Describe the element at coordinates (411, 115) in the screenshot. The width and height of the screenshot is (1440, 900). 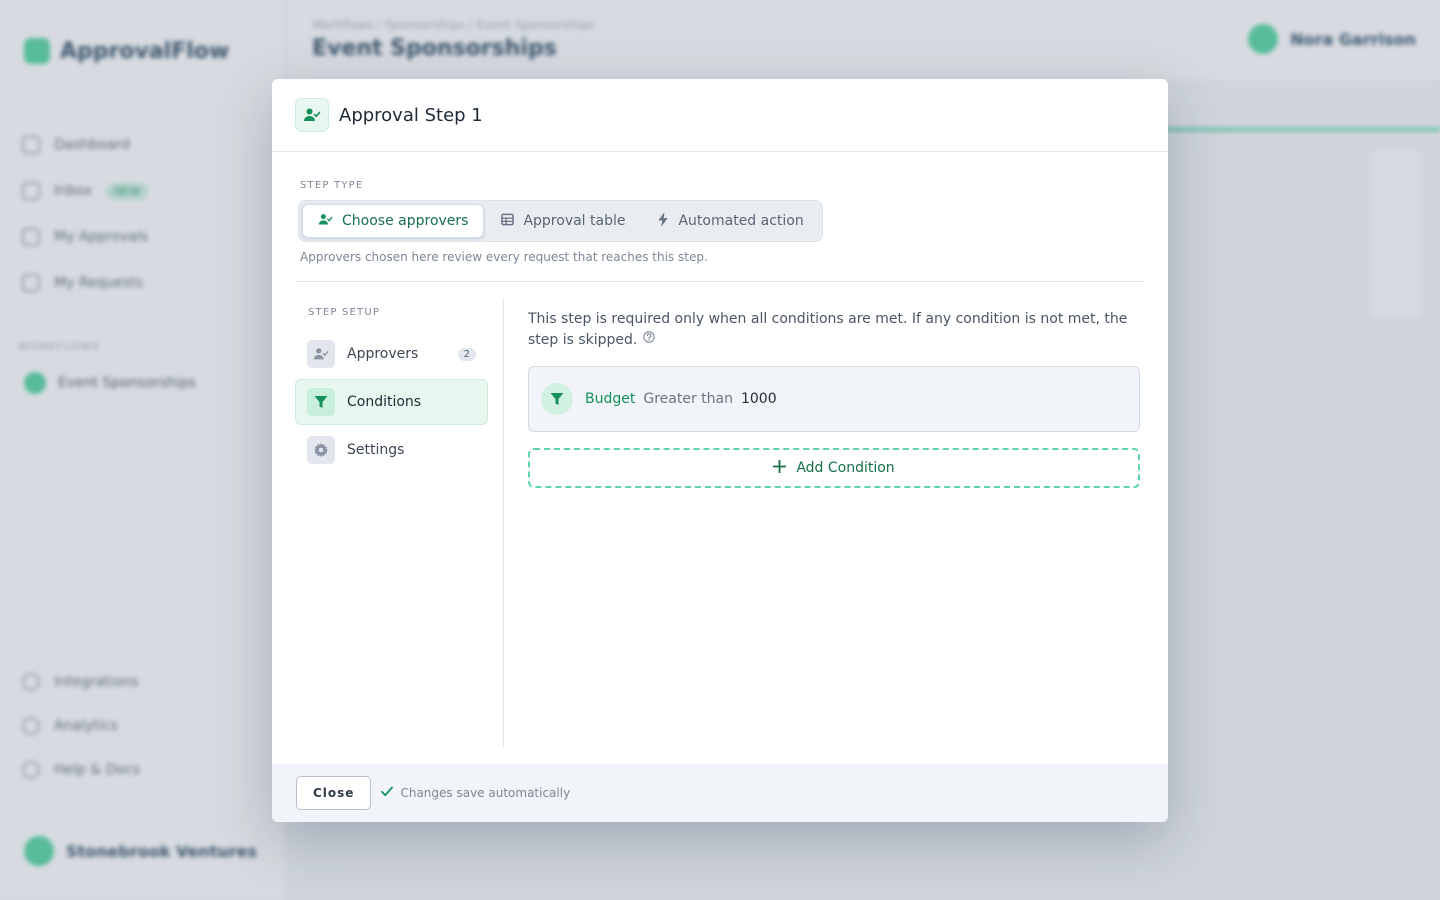
I see `modal-title: Approval Step 1` at that location.